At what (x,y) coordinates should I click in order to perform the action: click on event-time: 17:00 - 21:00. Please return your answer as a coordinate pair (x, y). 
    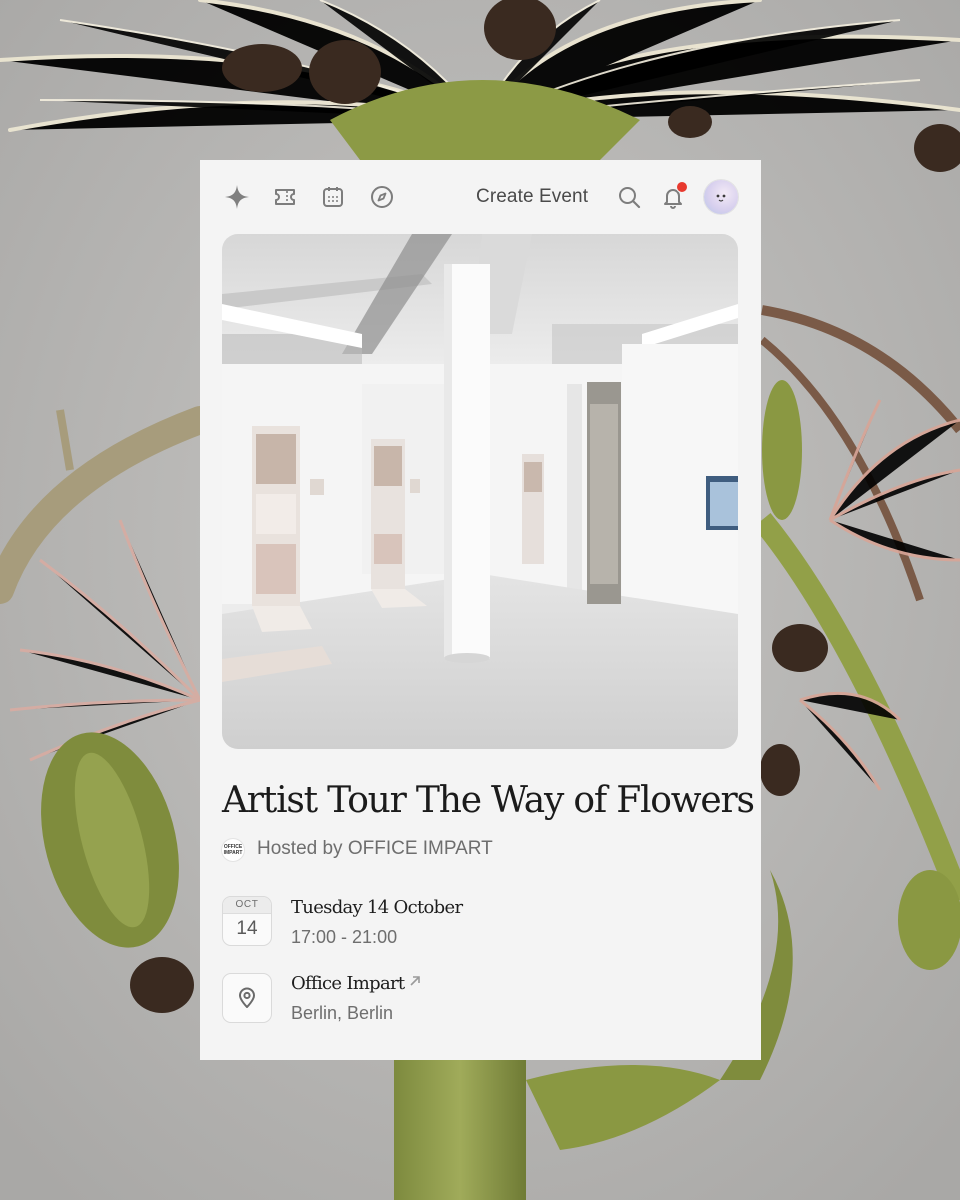
    Looking at the image, I should click on (344, 937).